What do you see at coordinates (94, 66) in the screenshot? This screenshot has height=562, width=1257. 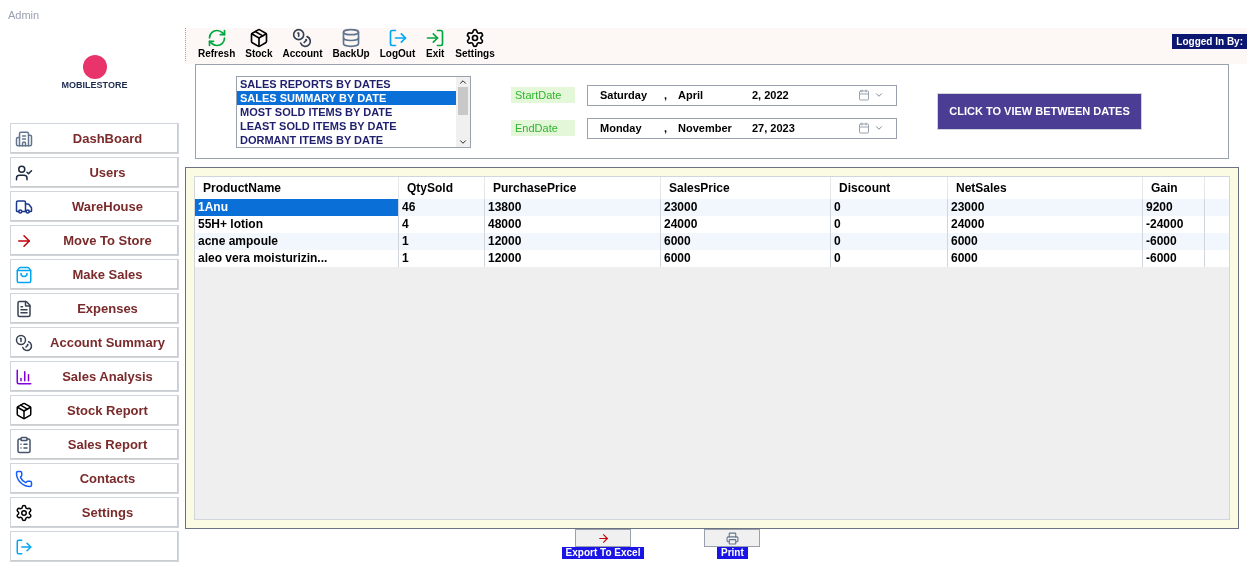 I see `logo-mark-icon` at bounding box center [94, 66].